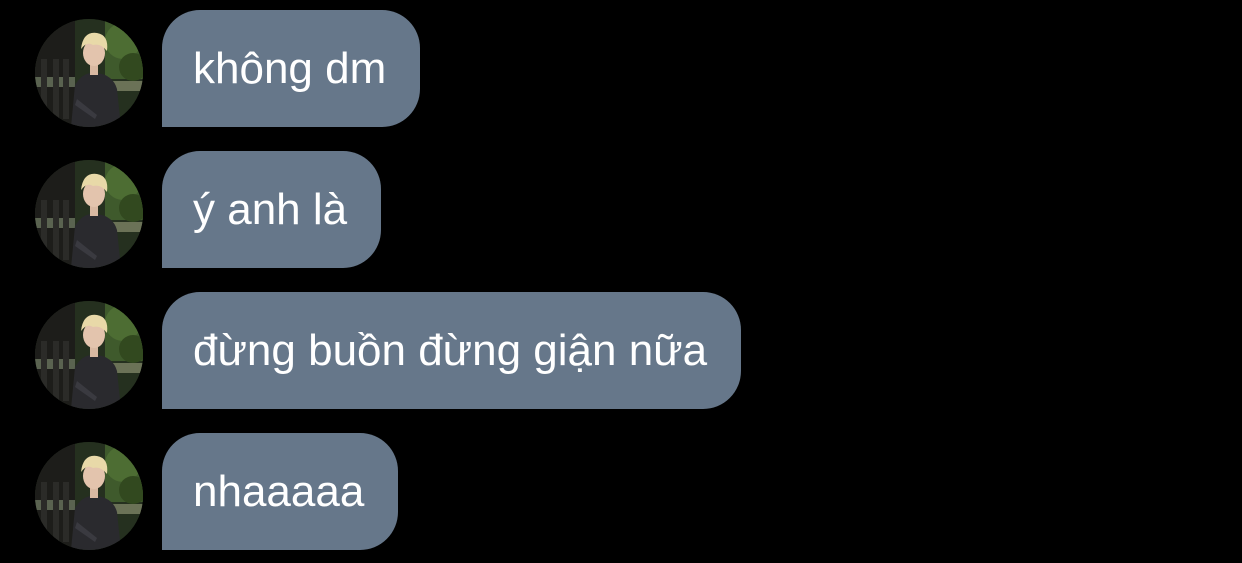  What do you see at coordinates (272, 209) in the screenshot?
I see `message-bubble: ý anh là` at bounding box center [272, 209].